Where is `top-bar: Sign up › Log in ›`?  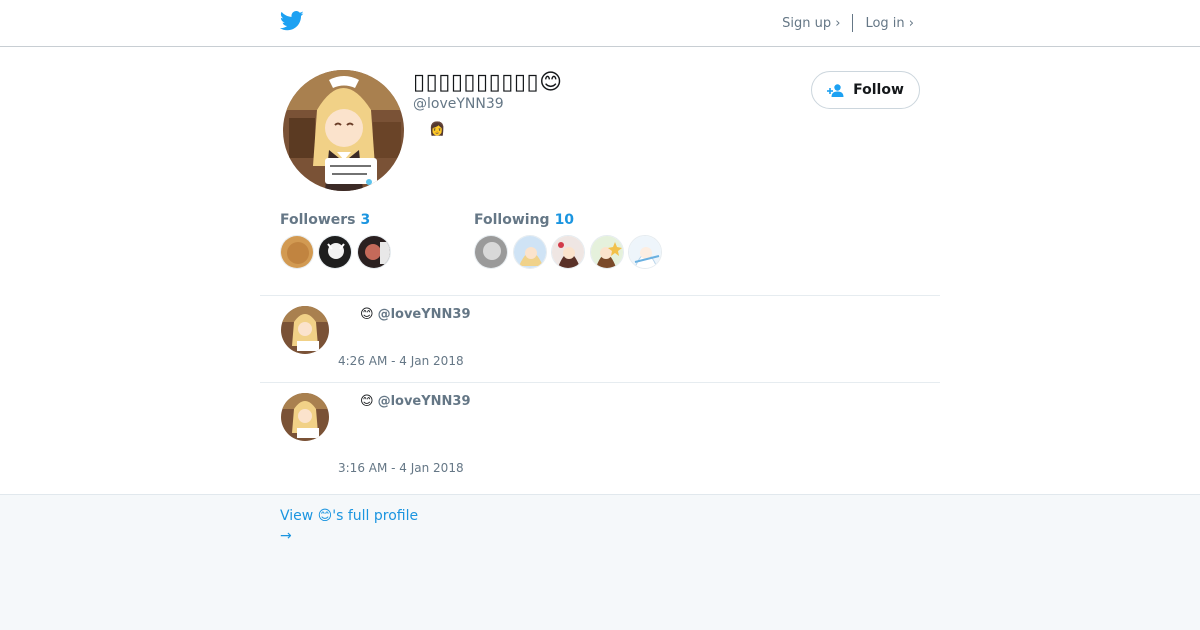 top-bar: Sign up › Log in › is located at coordinates (600, 23).